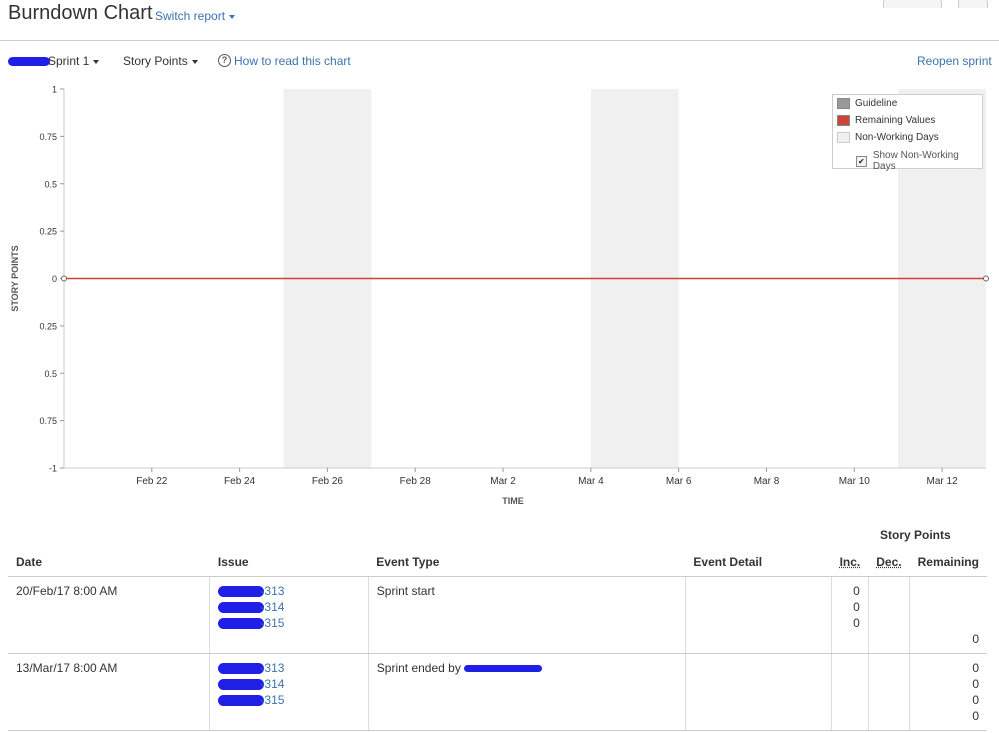 The image size is (999, 733). What do you see at coordinates (48, 421) in the screenshot?
I see `y-tick-label: 0.75` at bounding box center [48, 421].